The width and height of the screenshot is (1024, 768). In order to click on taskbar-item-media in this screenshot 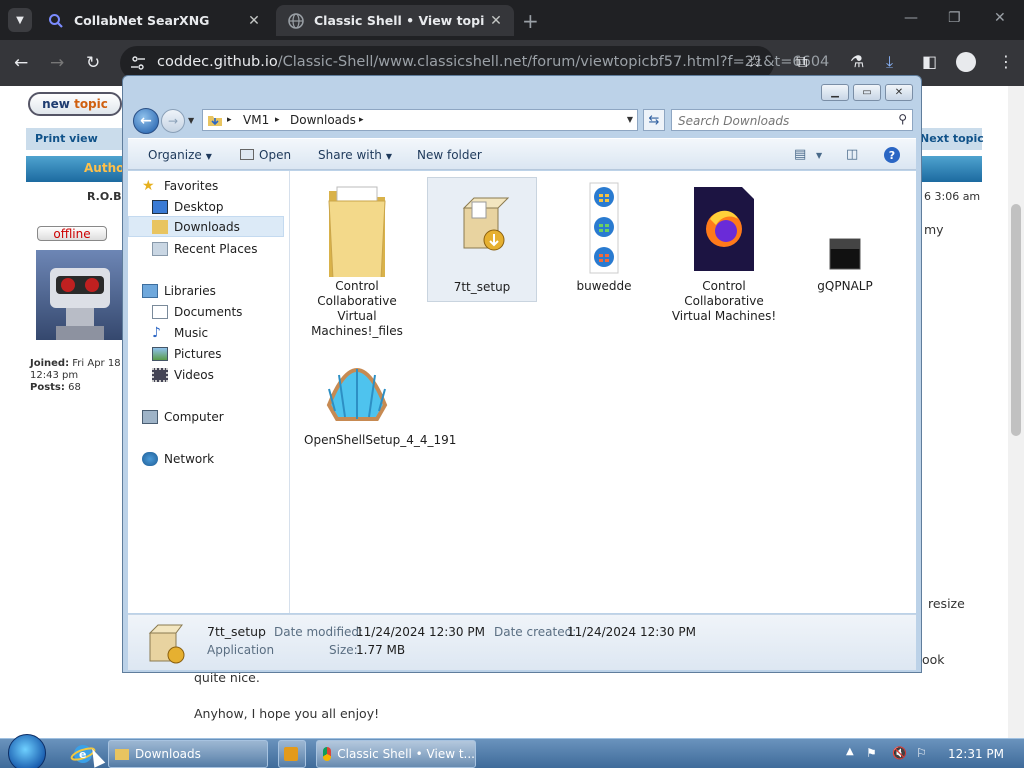, I will do `click(292, 754)`.